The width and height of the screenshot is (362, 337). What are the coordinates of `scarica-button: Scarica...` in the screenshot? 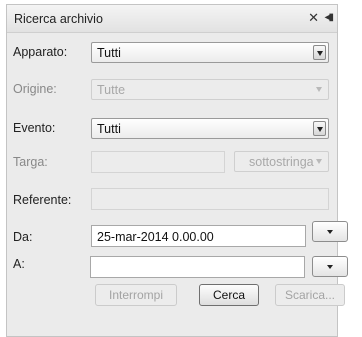 It's located at (310, 295).